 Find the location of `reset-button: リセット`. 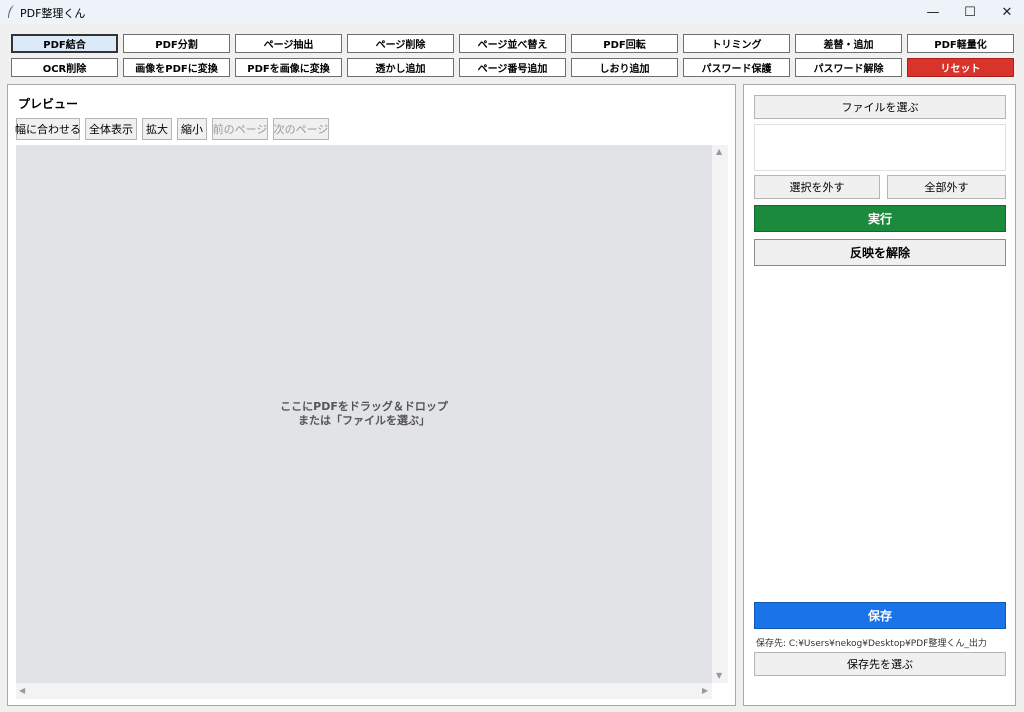

reset-button: リセット is located at coordinates (960, 67).